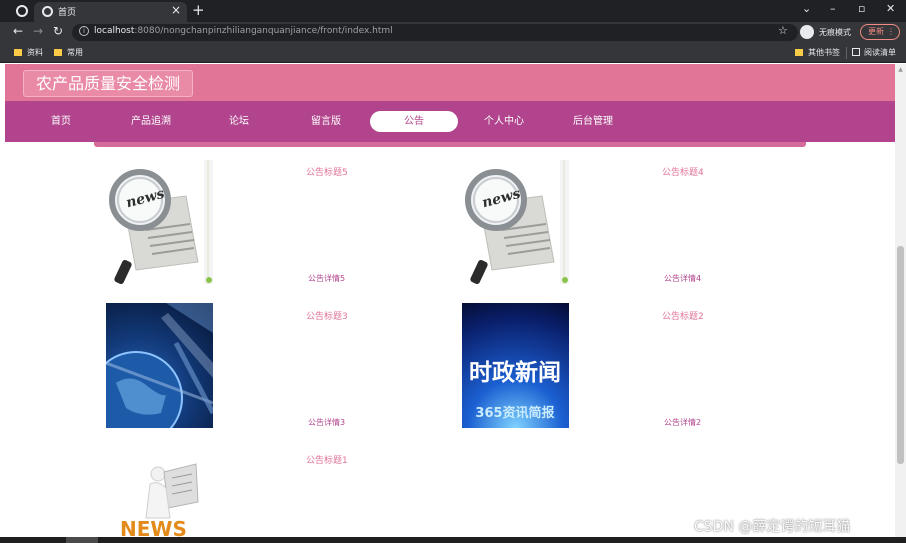  I want to click on taskbar-active-app, so click(82, 540).